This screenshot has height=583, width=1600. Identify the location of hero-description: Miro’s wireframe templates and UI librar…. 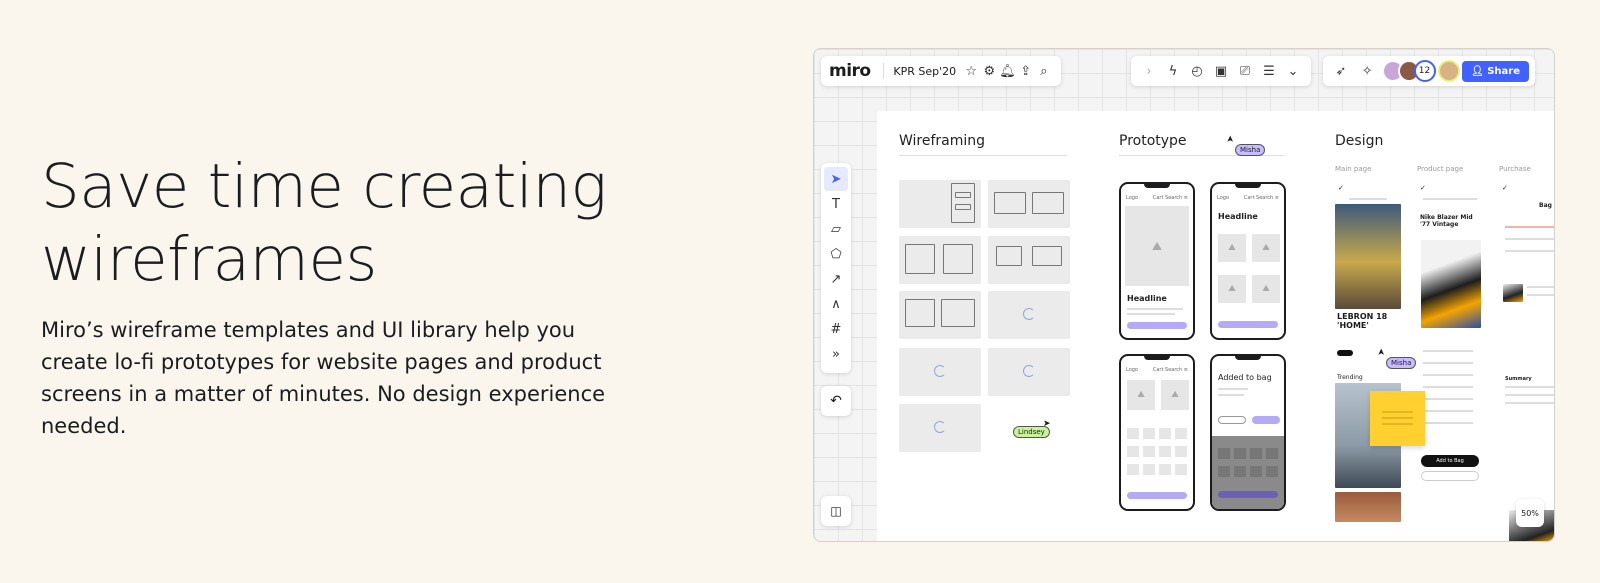
(323, 378).